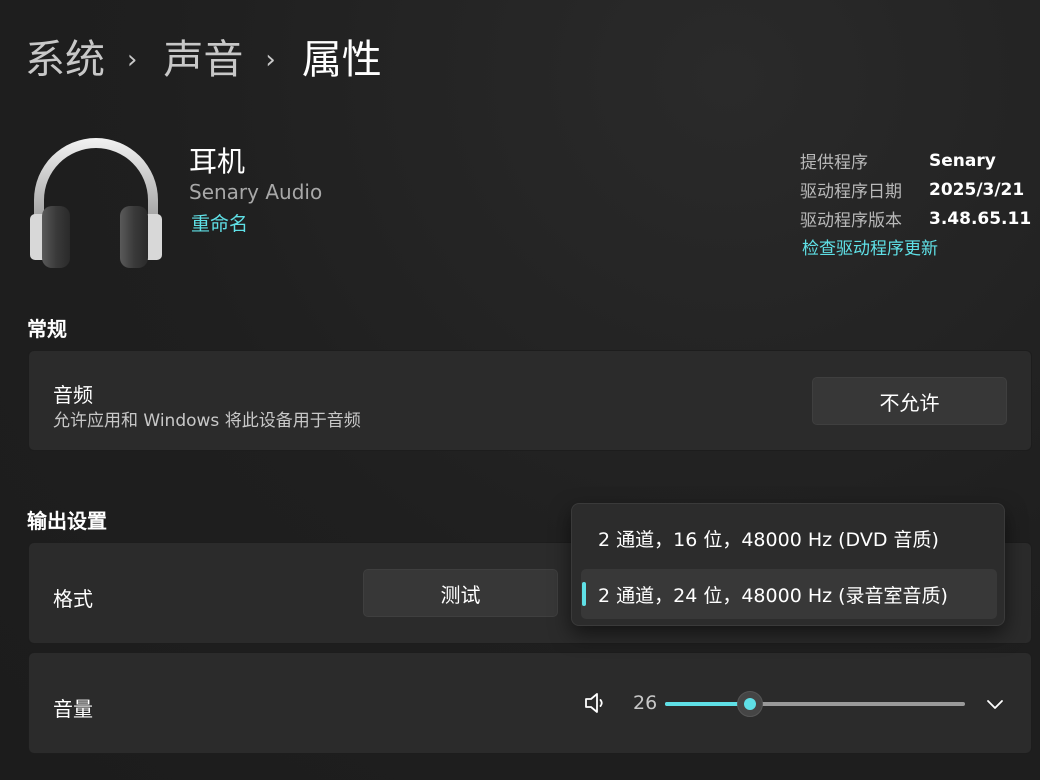 This screenshot has height=780, width=1040. Describe the element at coordinates (834, 163) in the screenshot. I see `info-label: 提供程序` at that location.